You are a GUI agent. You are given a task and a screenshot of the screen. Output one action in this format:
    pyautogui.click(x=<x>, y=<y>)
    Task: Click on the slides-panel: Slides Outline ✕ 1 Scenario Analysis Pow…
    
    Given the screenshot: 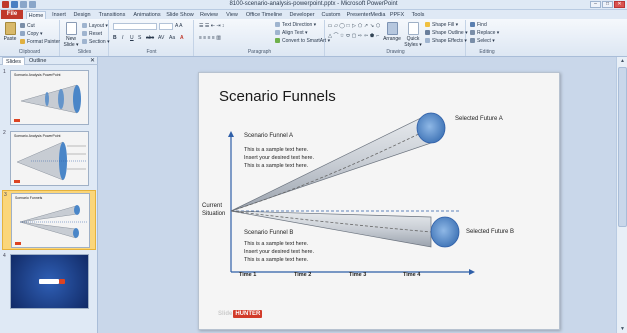 What is the action you would take?
    pyautogui.click(x=49, y=195)
    